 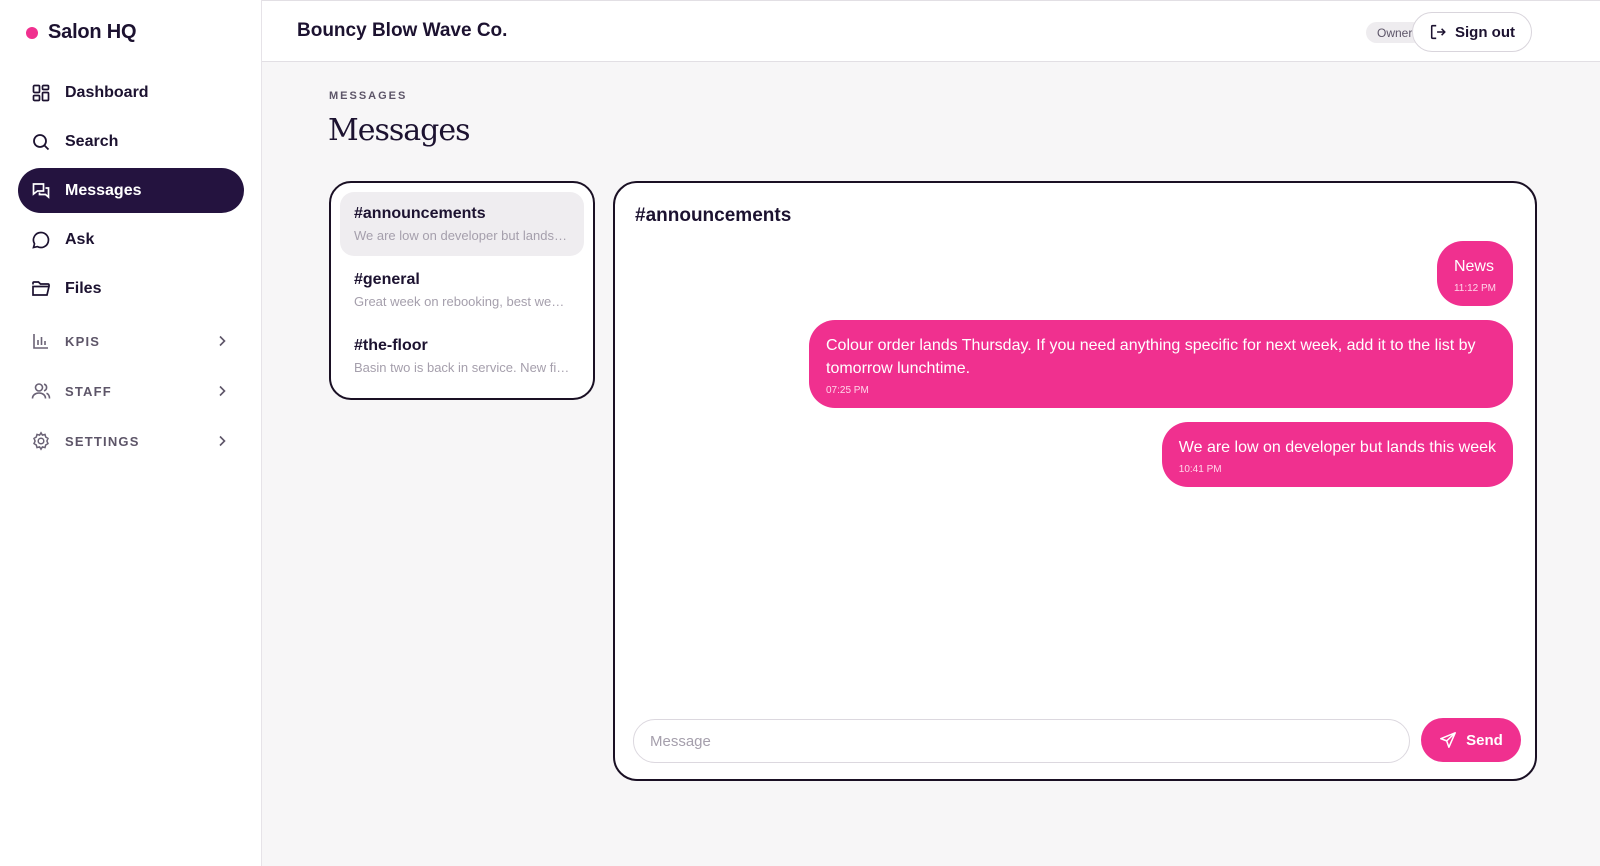 What do you see at coordinates (41, 391) in the screenshot?
I see `users-icon` at bounding box center [41, 391].